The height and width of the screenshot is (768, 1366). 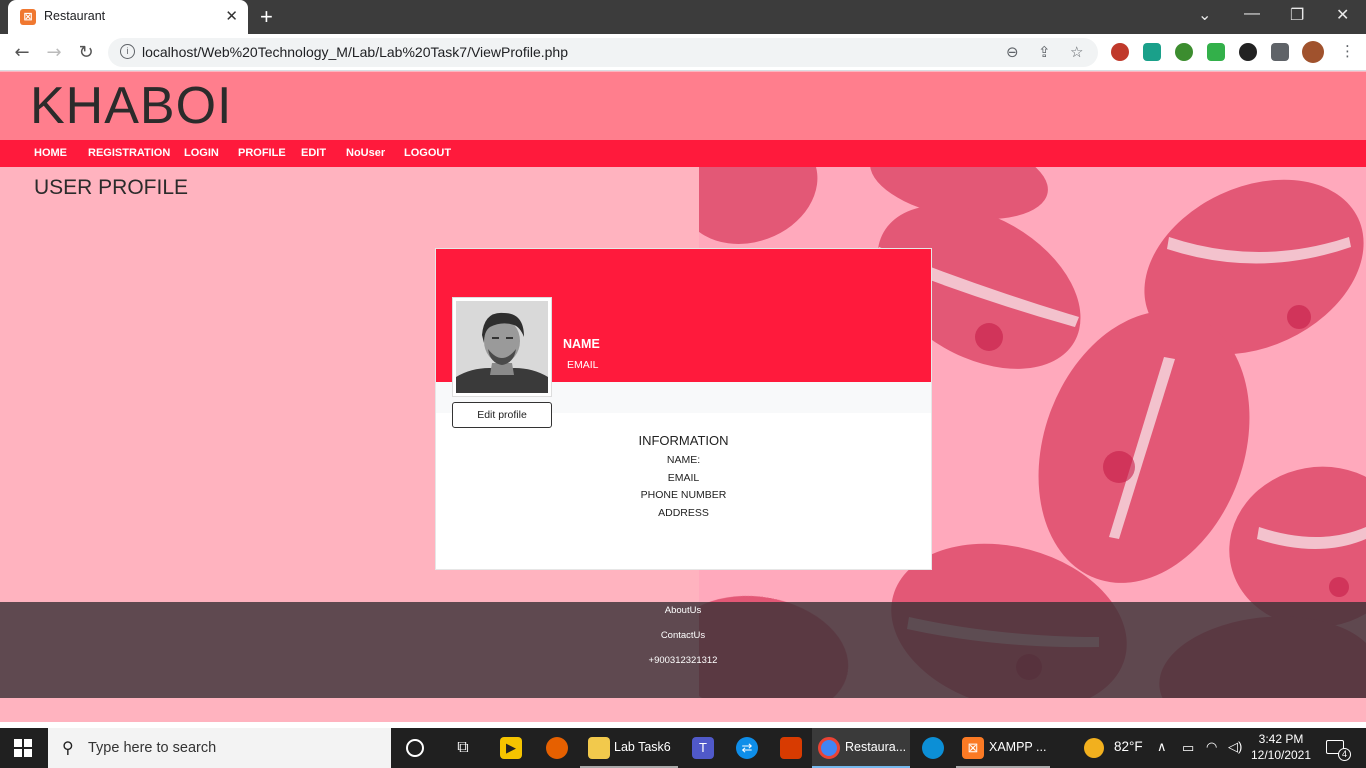 What do you see at coordinates (1190, 754) in the screenshot?
I see `battery-icon: ▭` at bounding box center [1190, 754].